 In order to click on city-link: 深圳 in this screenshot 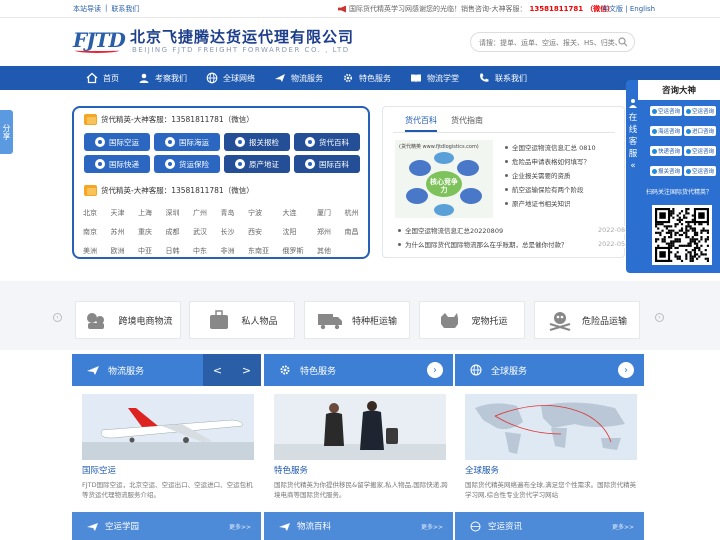, I will do `click(175, 213)`.